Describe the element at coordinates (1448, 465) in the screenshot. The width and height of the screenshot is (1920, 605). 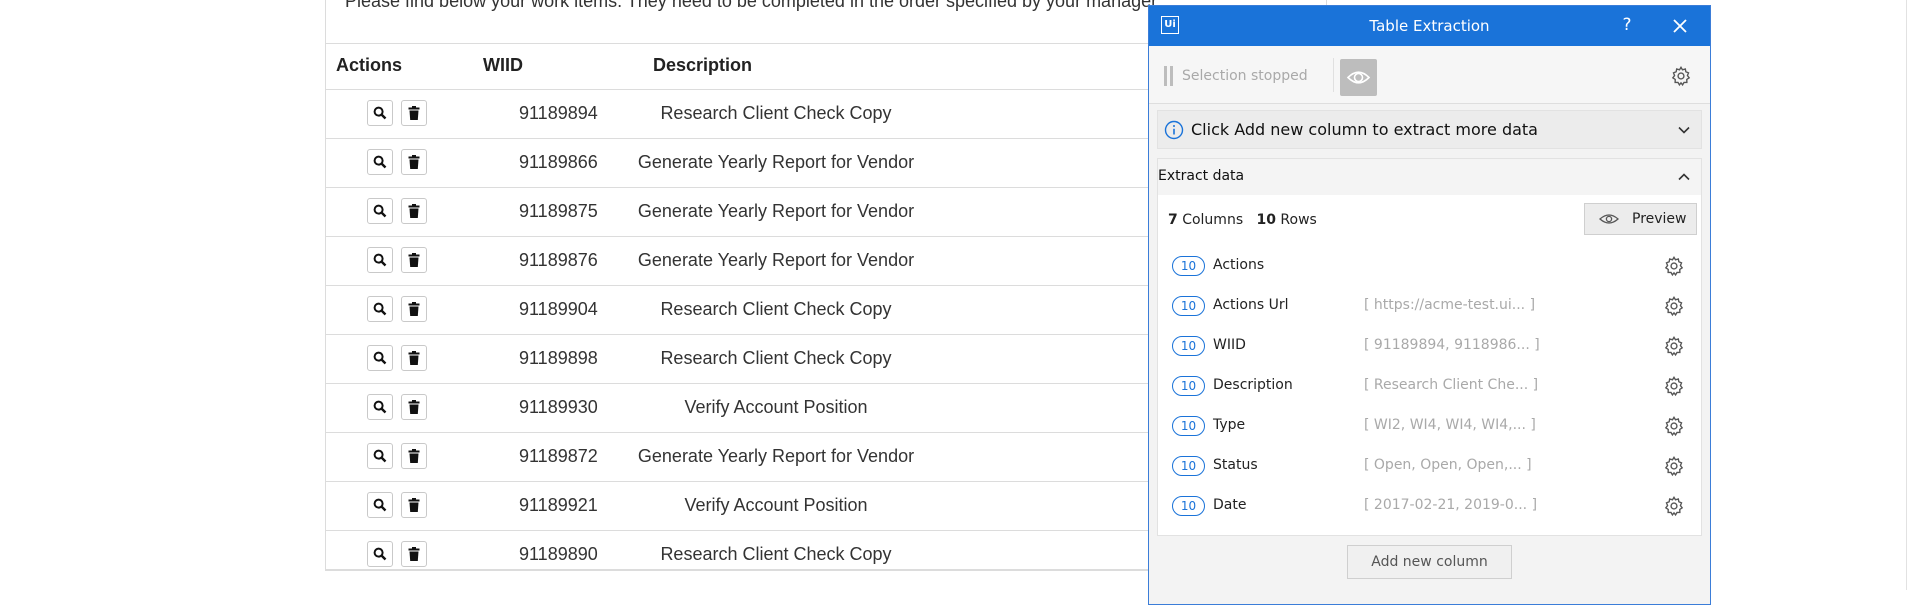
I see `column-preview-values: [ Open, Open, Open,... ]` at that location.